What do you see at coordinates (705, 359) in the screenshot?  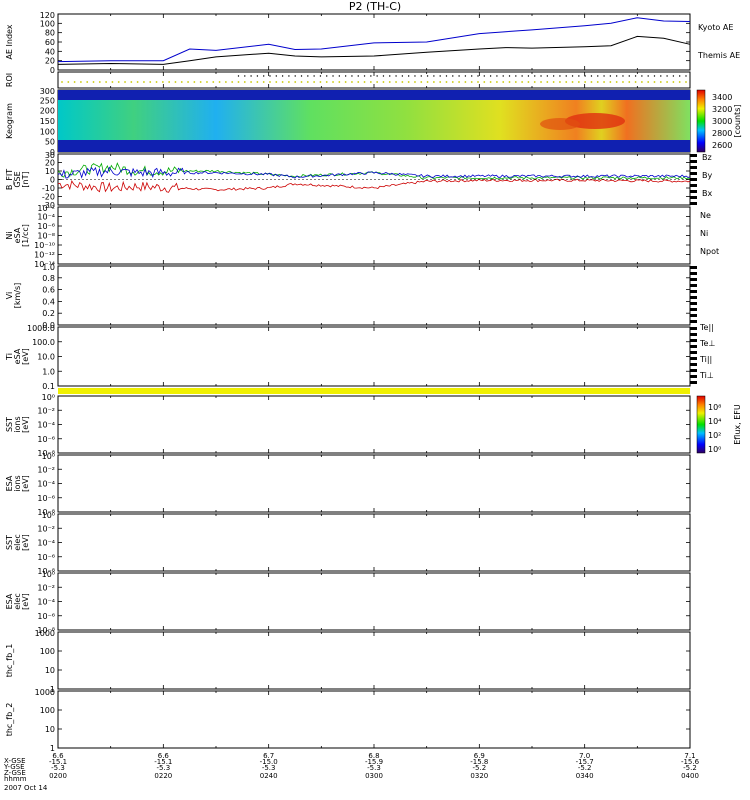 I see `ti-legend-2: Ti||` at bounding box center [705, 359].